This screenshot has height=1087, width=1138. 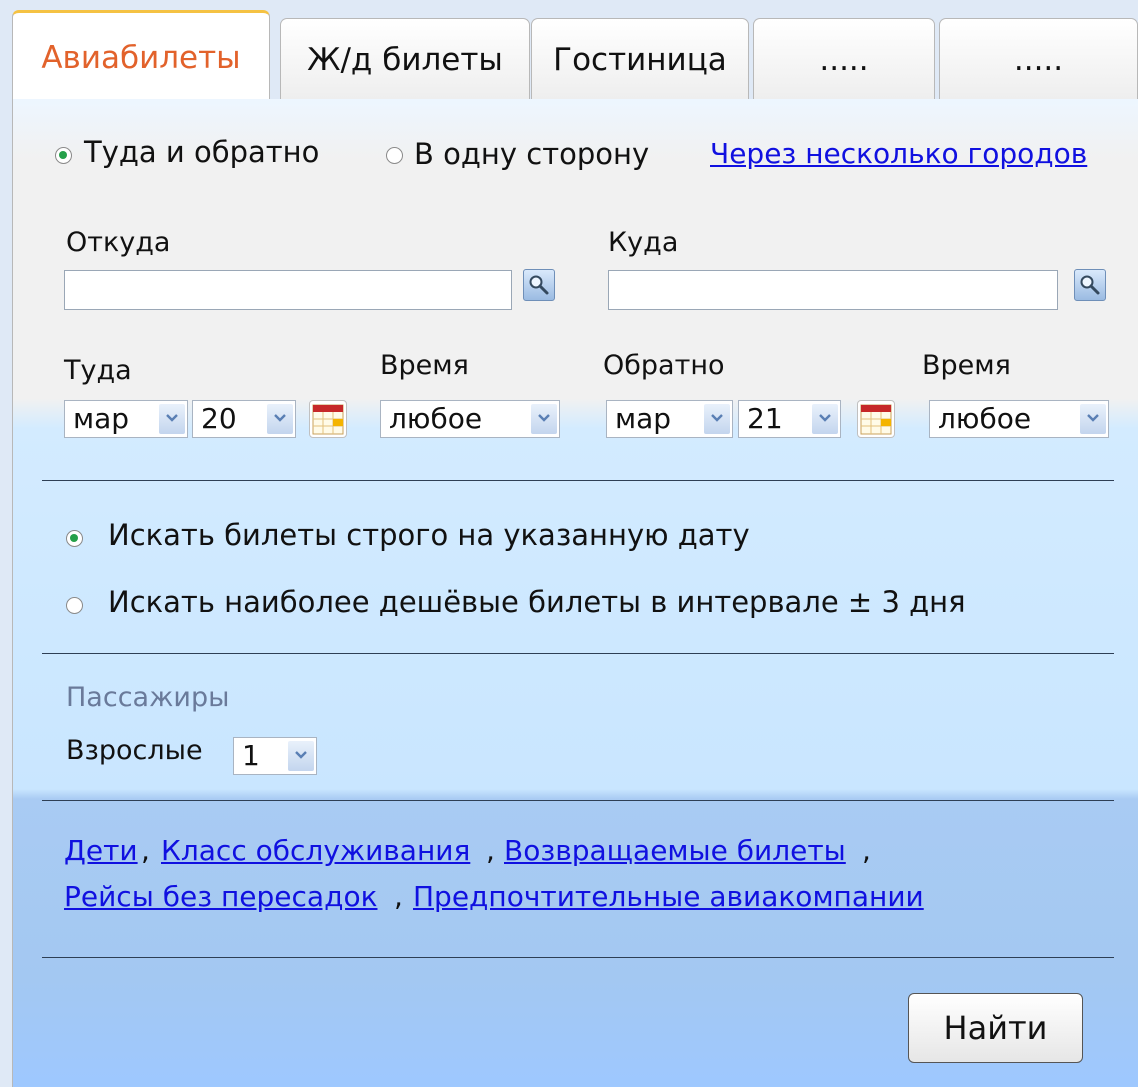 What do you see at coordinates (244, 419) in the screenshot?
I see `depart-day-select: 20` at bounding box center [244, 419].